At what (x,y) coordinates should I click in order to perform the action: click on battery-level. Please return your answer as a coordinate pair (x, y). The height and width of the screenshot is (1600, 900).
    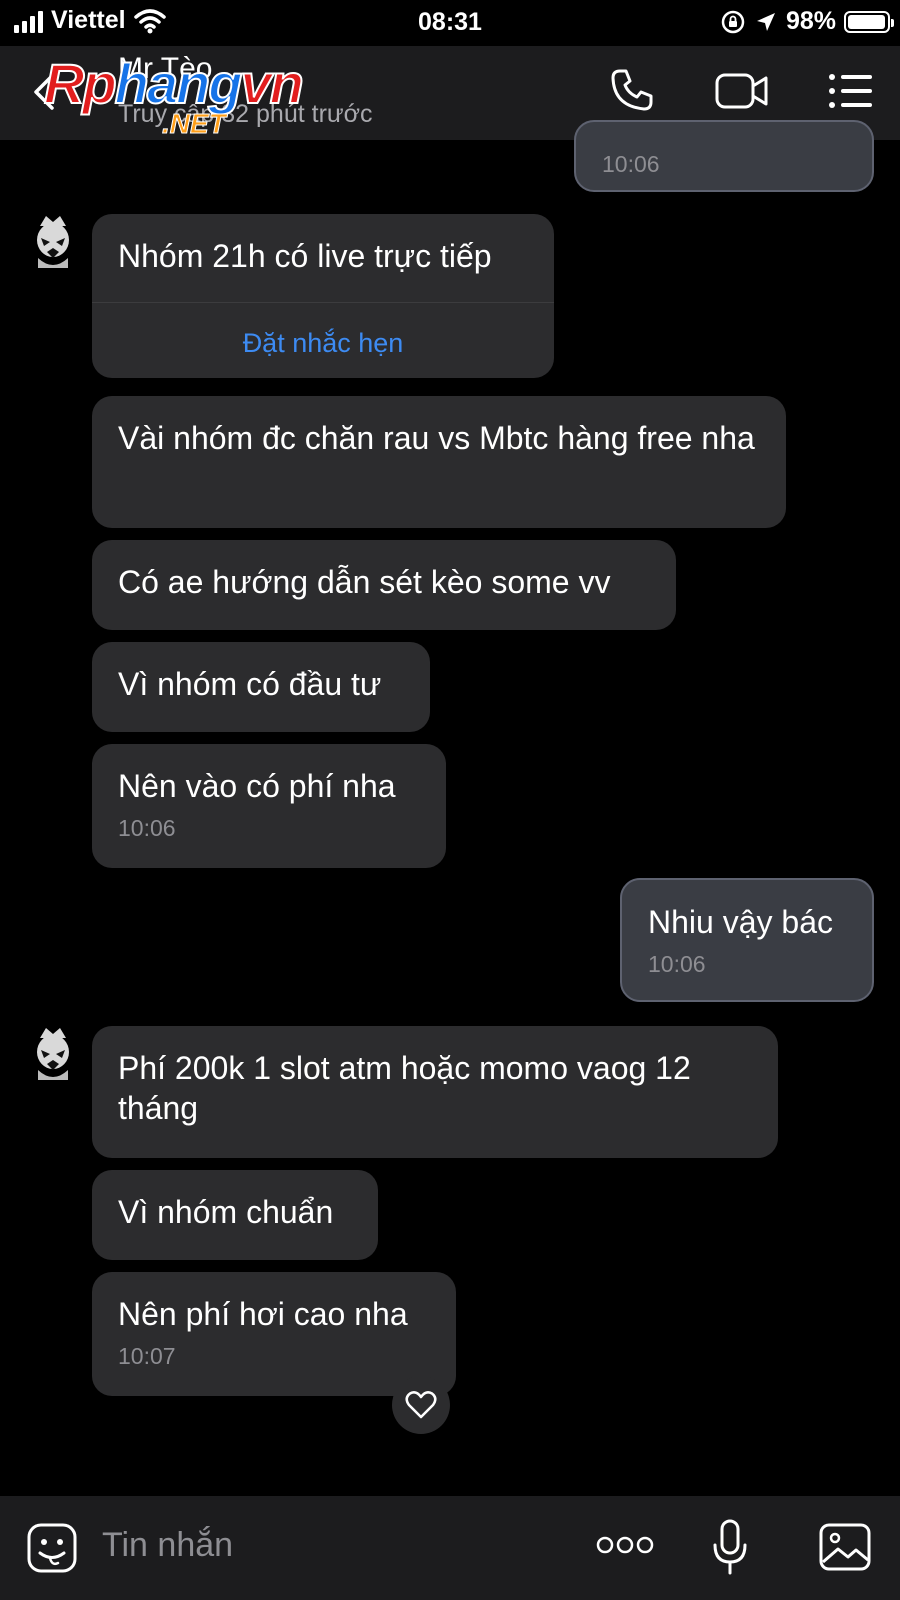
    Looking at the image, I should click on (867, 21).